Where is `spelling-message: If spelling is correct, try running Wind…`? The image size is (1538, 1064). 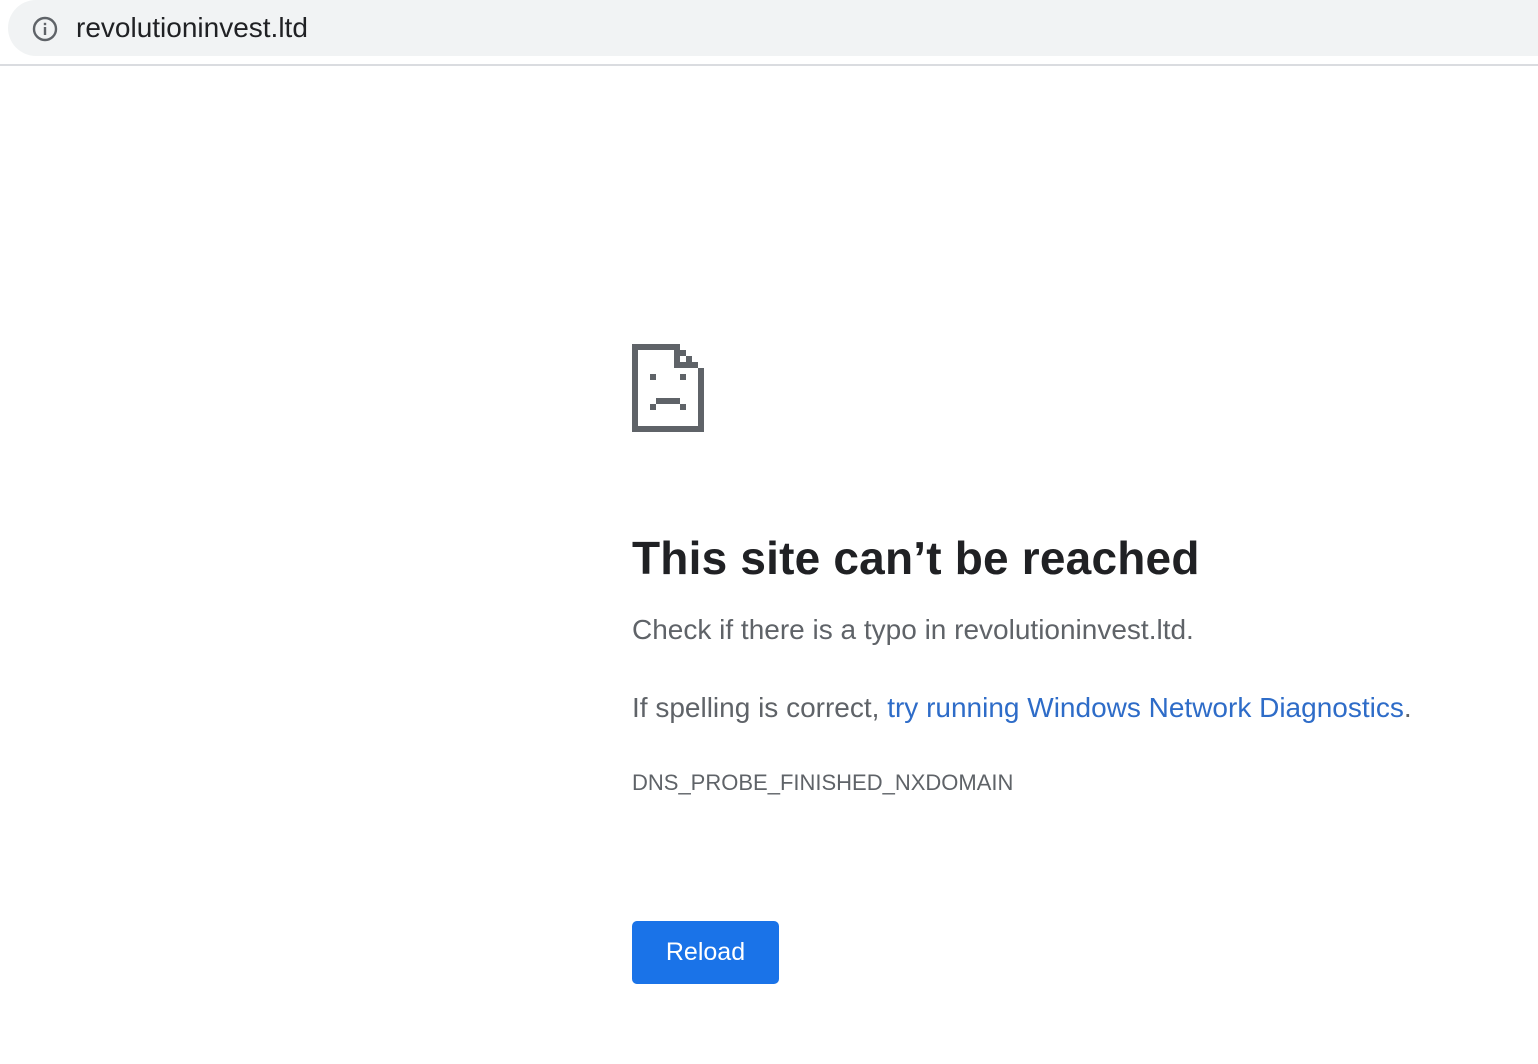
spelling-message: If spelling is correct, try running Wind… is located at coordinates (1072, 708).